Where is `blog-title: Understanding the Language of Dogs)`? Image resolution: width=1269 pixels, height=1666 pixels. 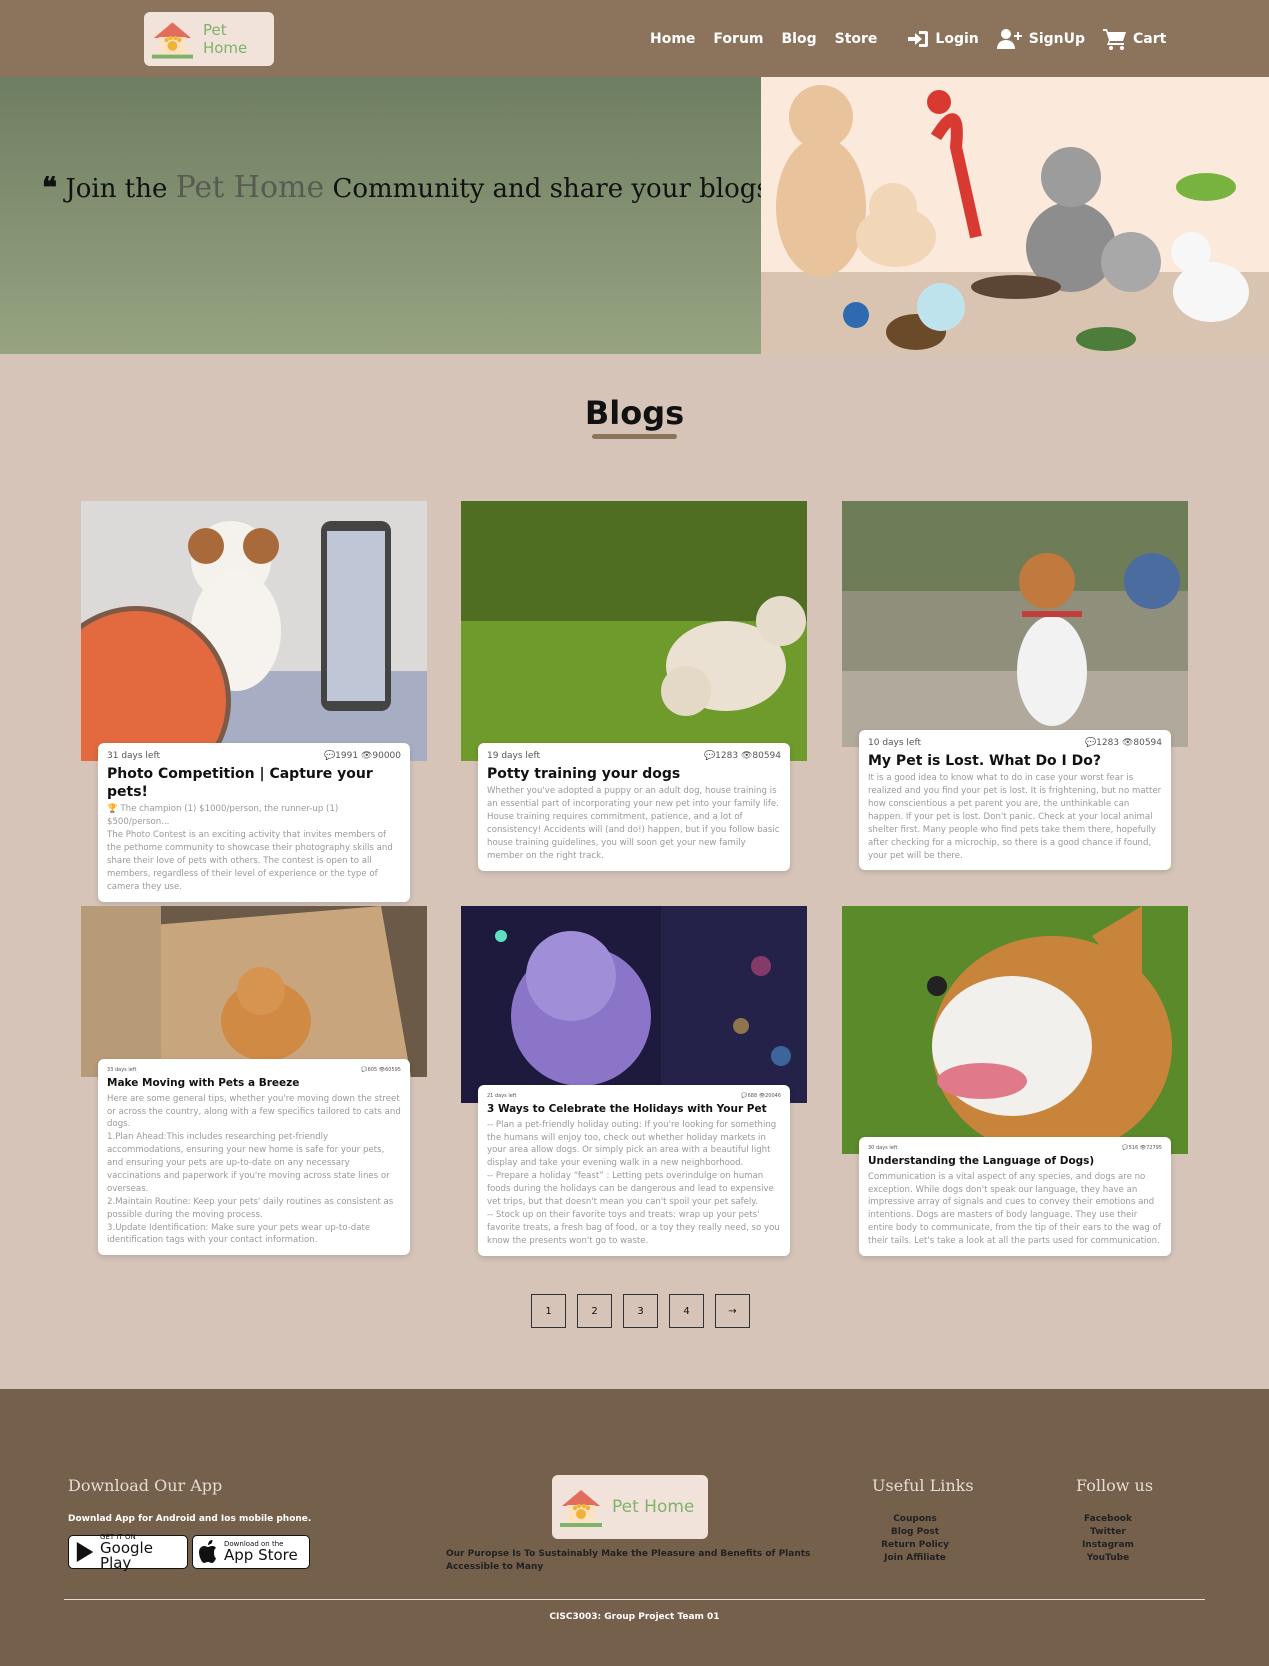 blog-title: Understanding the Language of Dogs) is located at coordinates (1015, 1162).